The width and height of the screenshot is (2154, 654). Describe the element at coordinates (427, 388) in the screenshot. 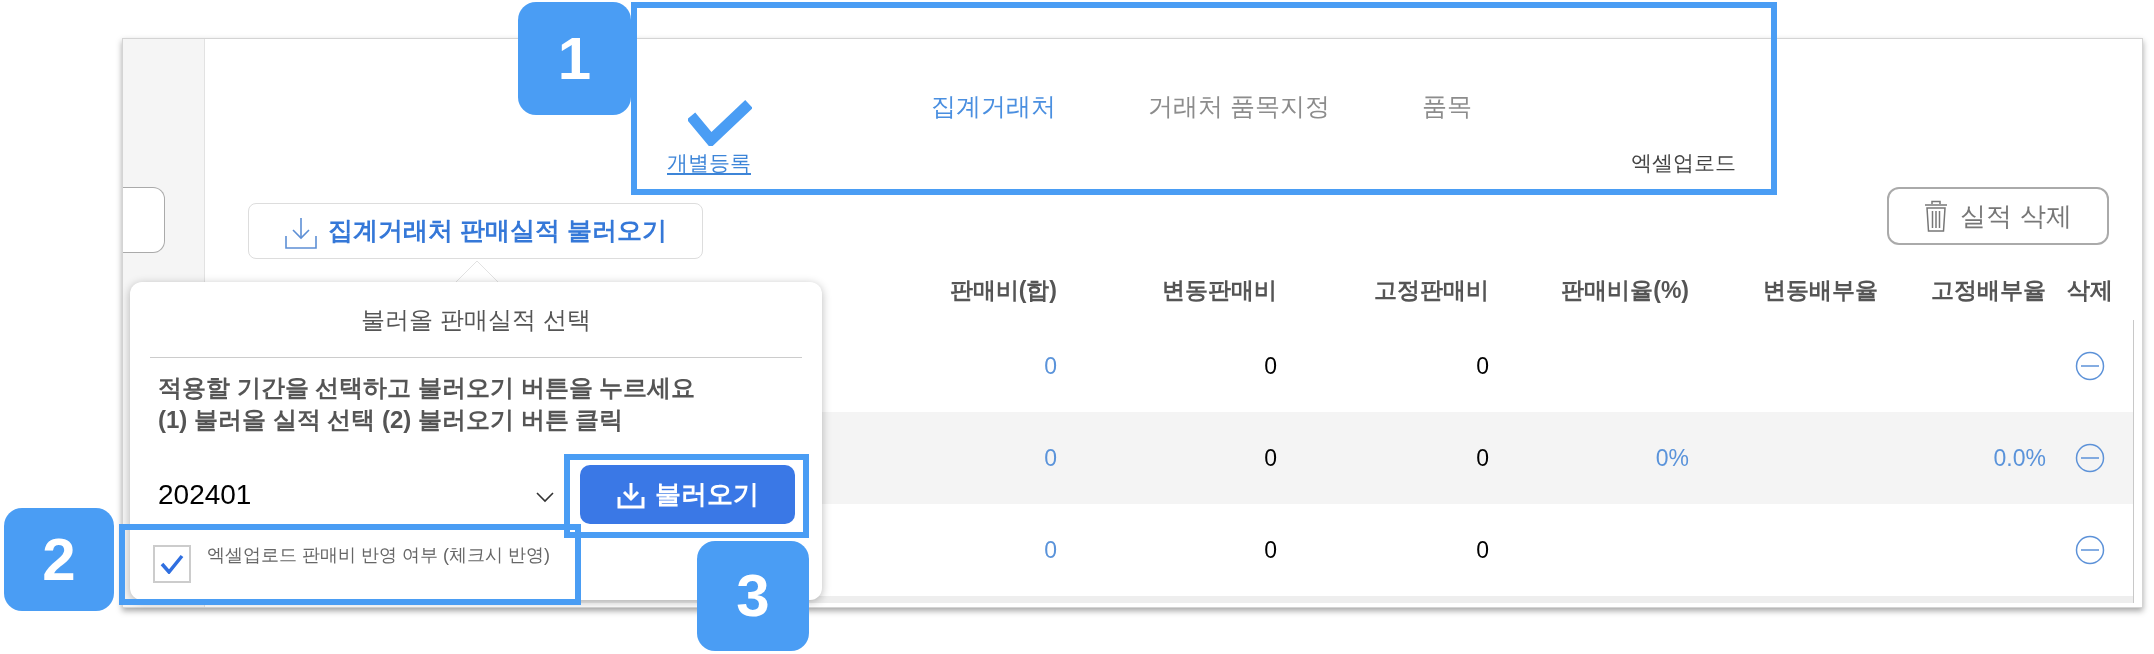

I see `instruction-text: 적용할 기간을 선택하고 불러오기 버튼을 누르세요` at that location.